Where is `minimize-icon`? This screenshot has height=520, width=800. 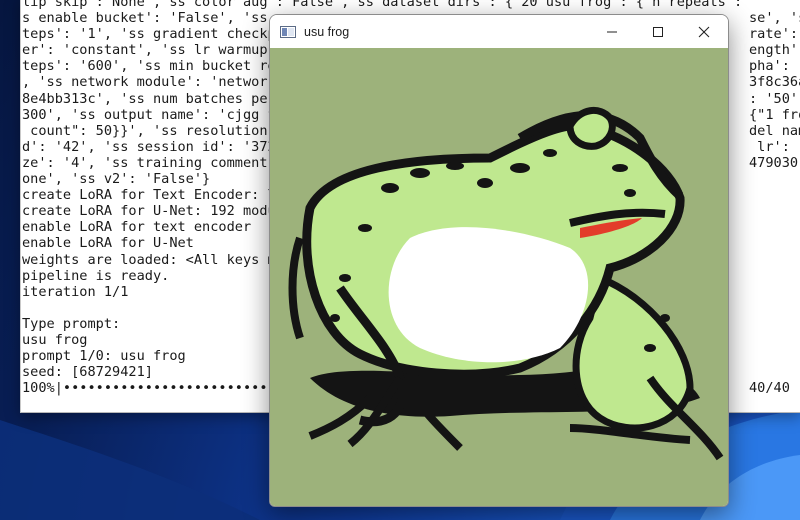 minimize-icon is located at coordinates (612, 31).